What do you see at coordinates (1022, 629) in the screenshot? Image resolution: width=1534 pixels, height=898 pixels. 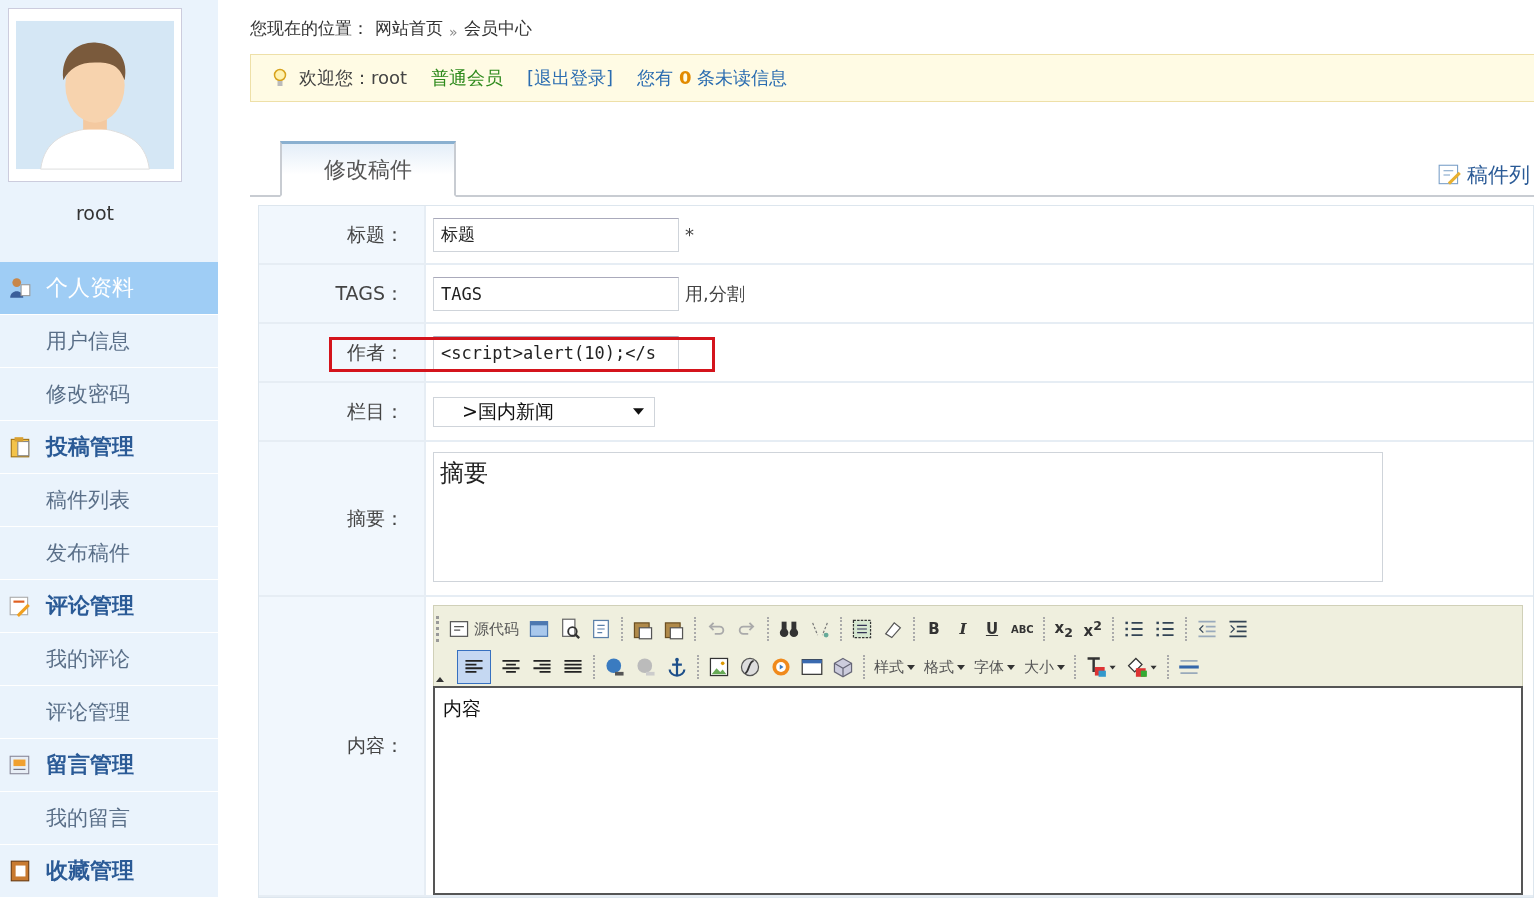 I see `format-button: ABC` at bounding box center [1022, 629].